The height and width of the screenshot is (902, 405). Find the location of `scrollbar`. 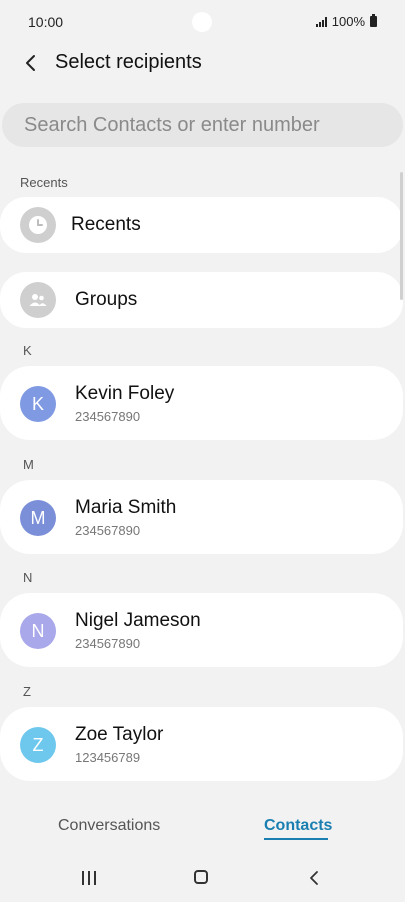

scrollbar is located at coordinates (401, 236).